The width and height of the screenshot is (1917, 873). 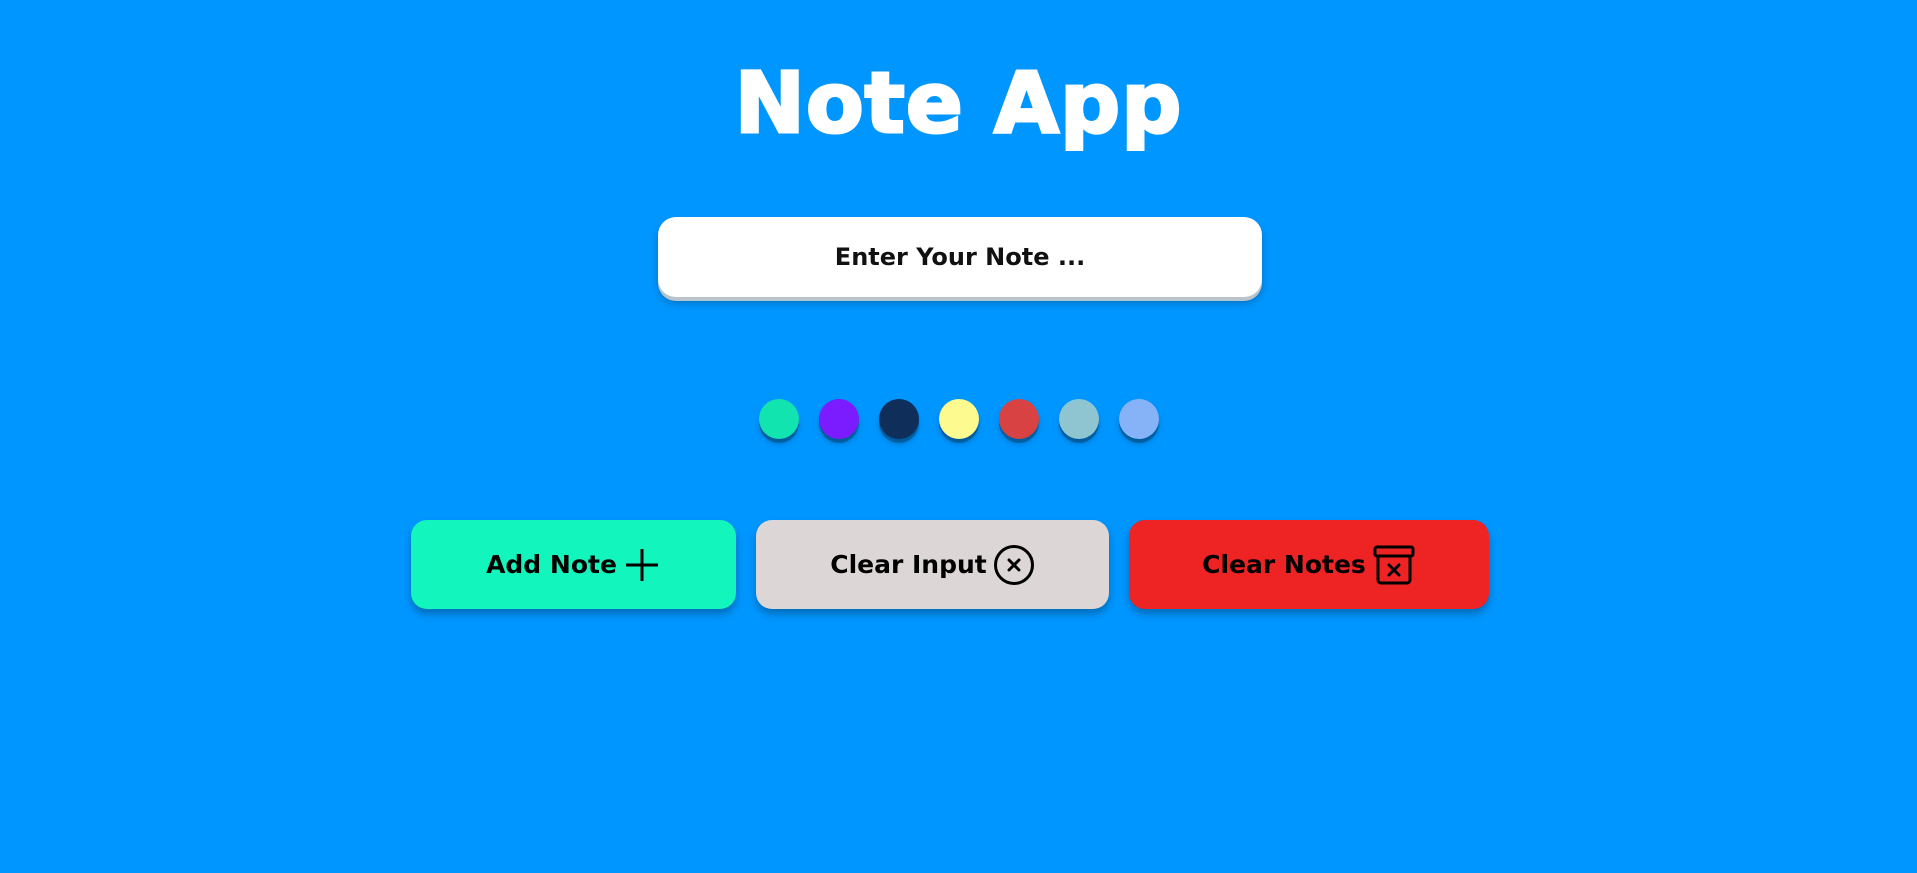 What do you see at coordinates (838, 419) in the screenshot?
I see `color-swatch-purple` at bounding box center [838, 419].